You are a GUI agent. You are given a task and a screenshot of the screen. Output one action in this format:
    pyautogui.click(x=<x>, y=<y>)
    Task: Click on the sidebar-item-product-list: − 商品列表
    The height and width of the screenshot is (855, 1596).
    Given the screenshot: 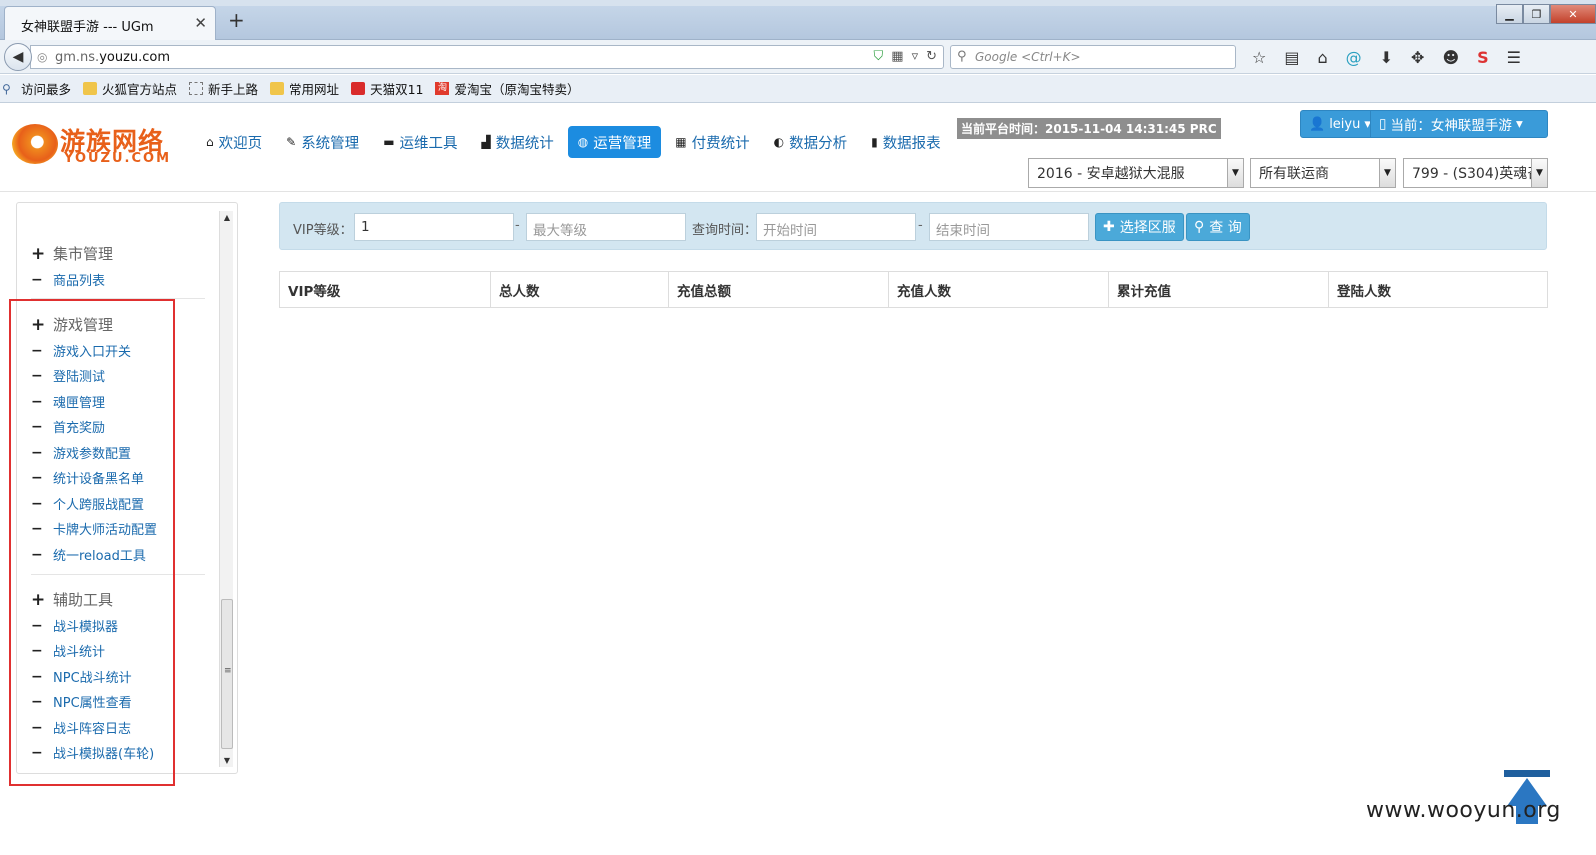 What is the action you would take?
    pyautogui.click(x=68, y=280)
    